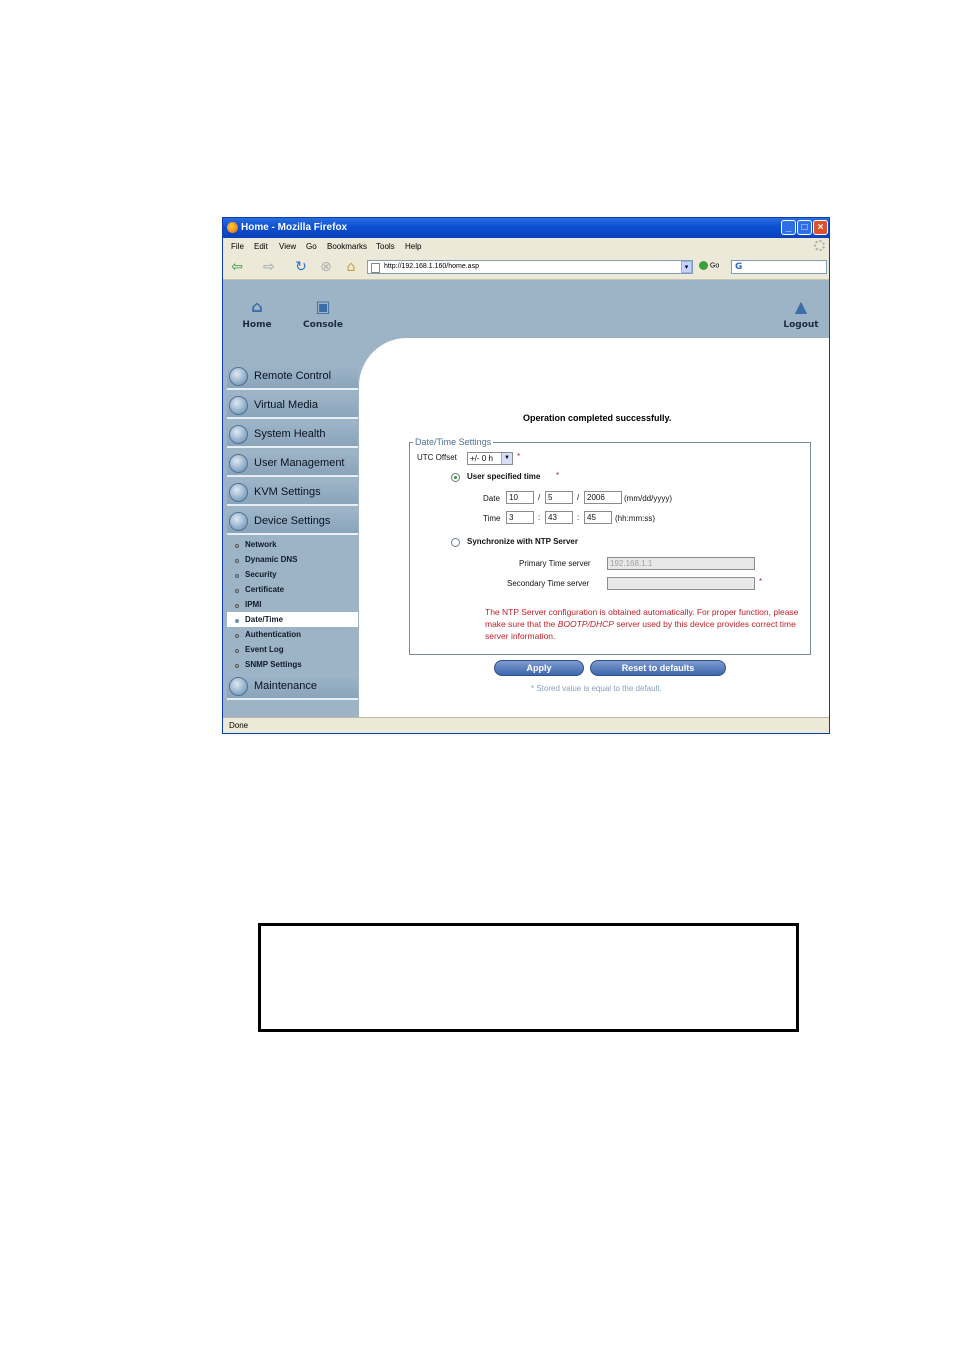  I want to click on sidebar-item-kvm-settings: KVM Settings, so click(292, 493).